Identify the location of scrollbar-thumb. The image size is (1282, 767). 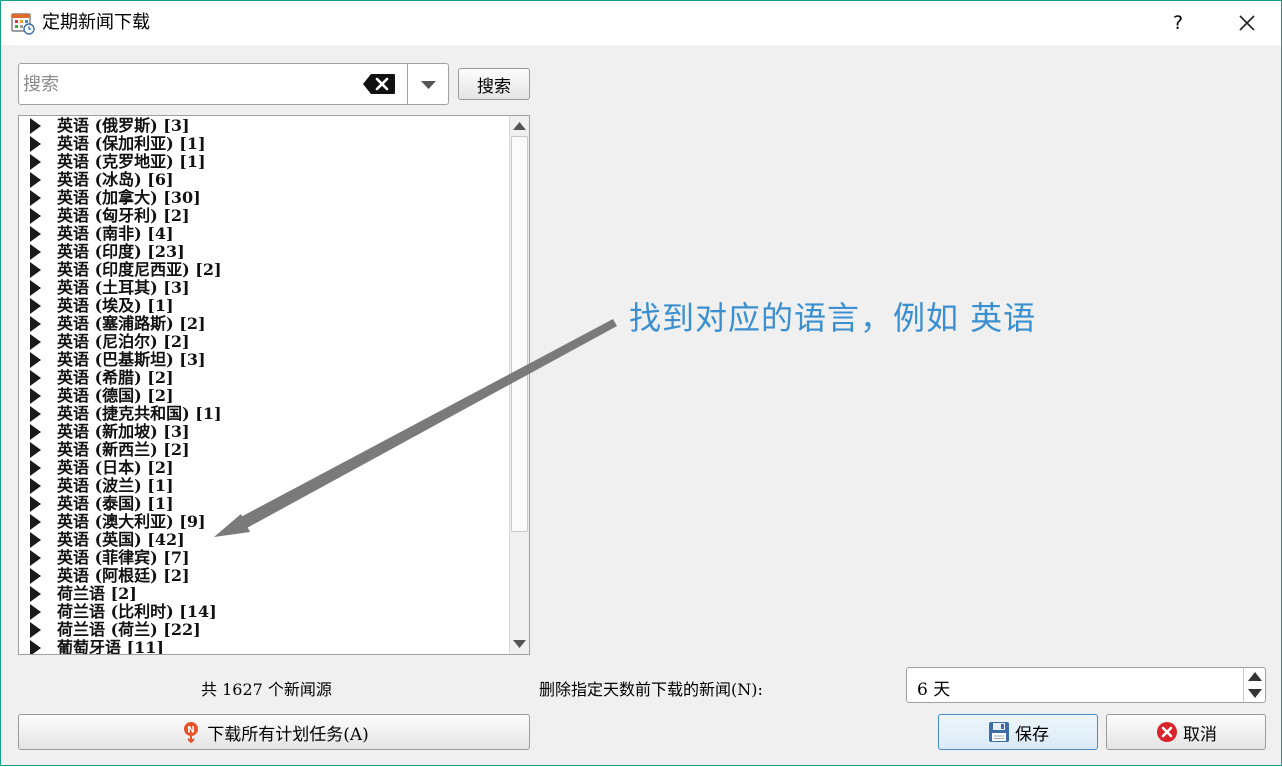
(519, 334).